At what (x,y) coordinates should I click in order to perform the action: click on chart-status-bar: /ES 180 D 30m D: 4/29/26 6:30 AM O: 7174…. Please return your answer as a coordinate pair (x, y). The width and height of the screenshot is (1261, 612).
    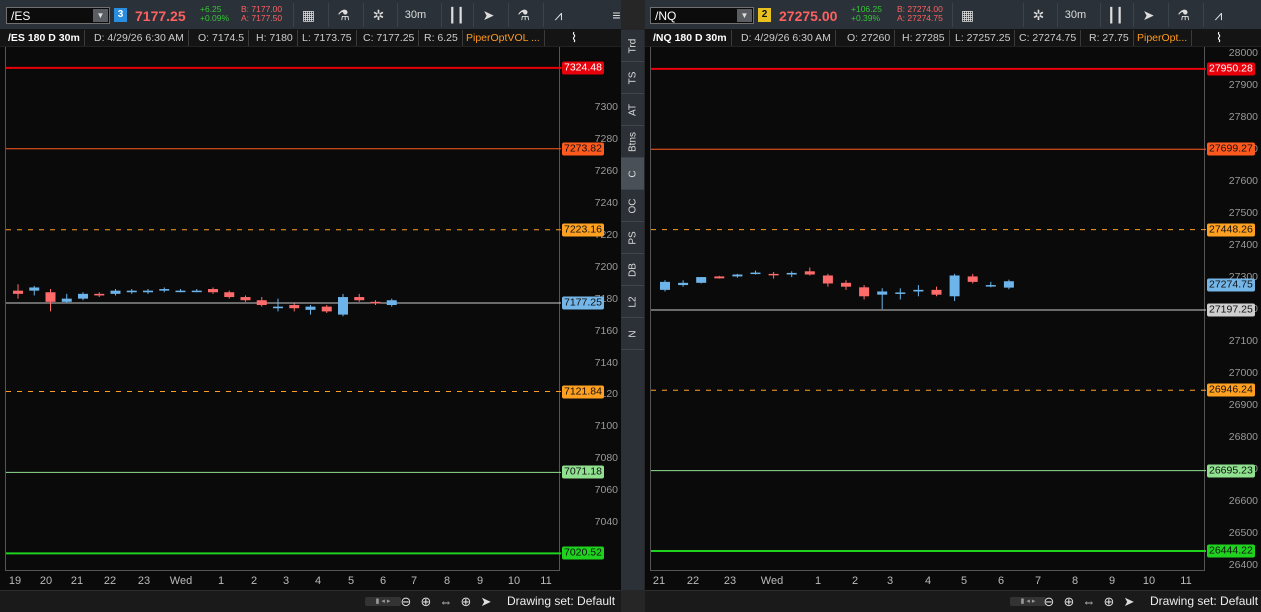
    Looking at the image, I should click on (310, 38).